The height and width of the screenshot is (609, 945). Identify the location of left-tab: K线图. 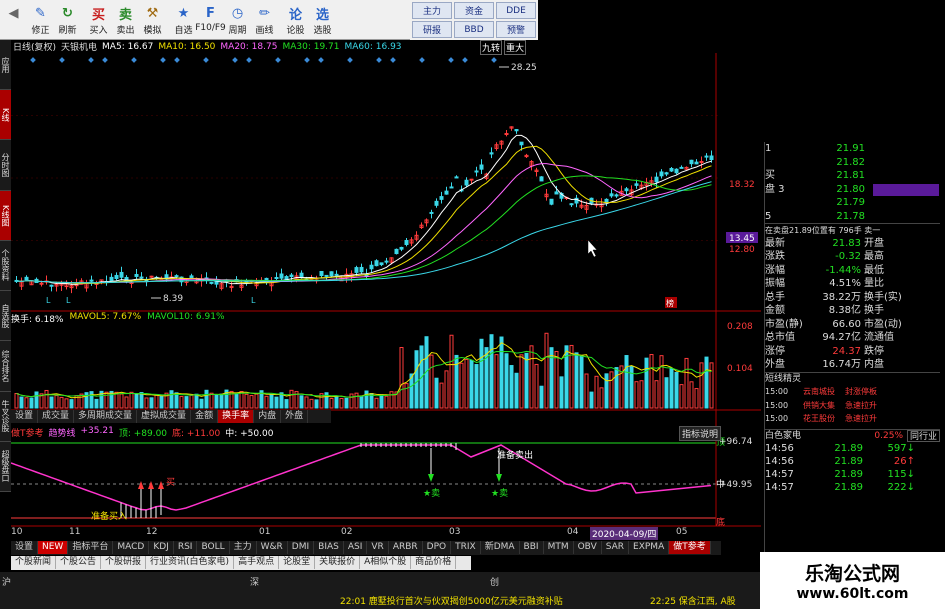
(5, 215).